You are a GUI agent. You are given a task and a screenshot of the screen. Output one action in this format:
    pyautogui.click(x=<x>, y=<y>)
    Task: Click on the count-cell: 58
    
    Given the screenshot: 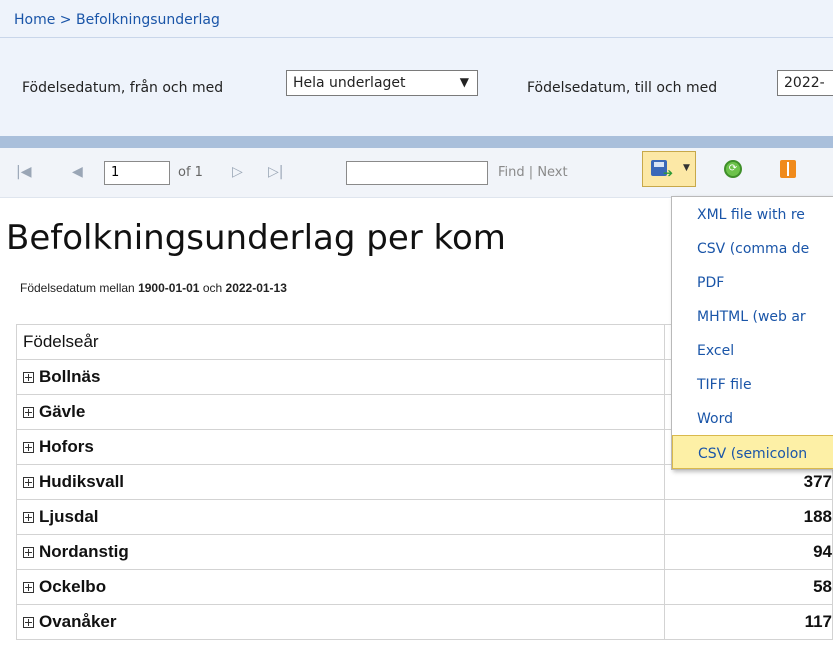 What is the action you would take?
    pyautogui.click(x=748, y=587)
    